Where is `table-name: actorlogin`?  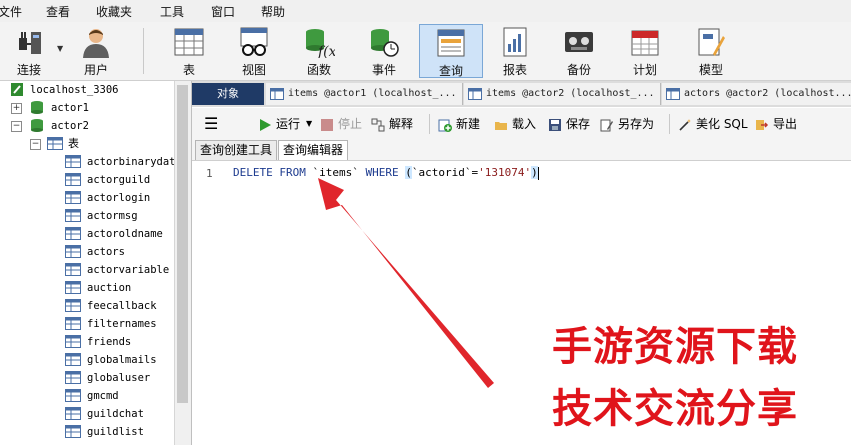
table-name: actorlogin is located at coordinates (119, 198).